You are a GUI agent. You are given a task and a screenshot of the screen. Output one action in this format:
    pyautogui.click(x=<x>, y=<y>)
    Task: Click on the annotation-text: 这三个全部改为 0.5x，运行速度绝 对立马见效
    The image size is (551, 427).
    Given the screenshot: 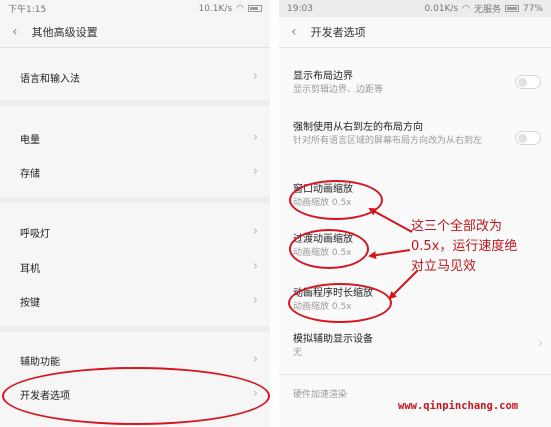 What is the action you would take?
    pyautogui.click(x=481, y=247)
    